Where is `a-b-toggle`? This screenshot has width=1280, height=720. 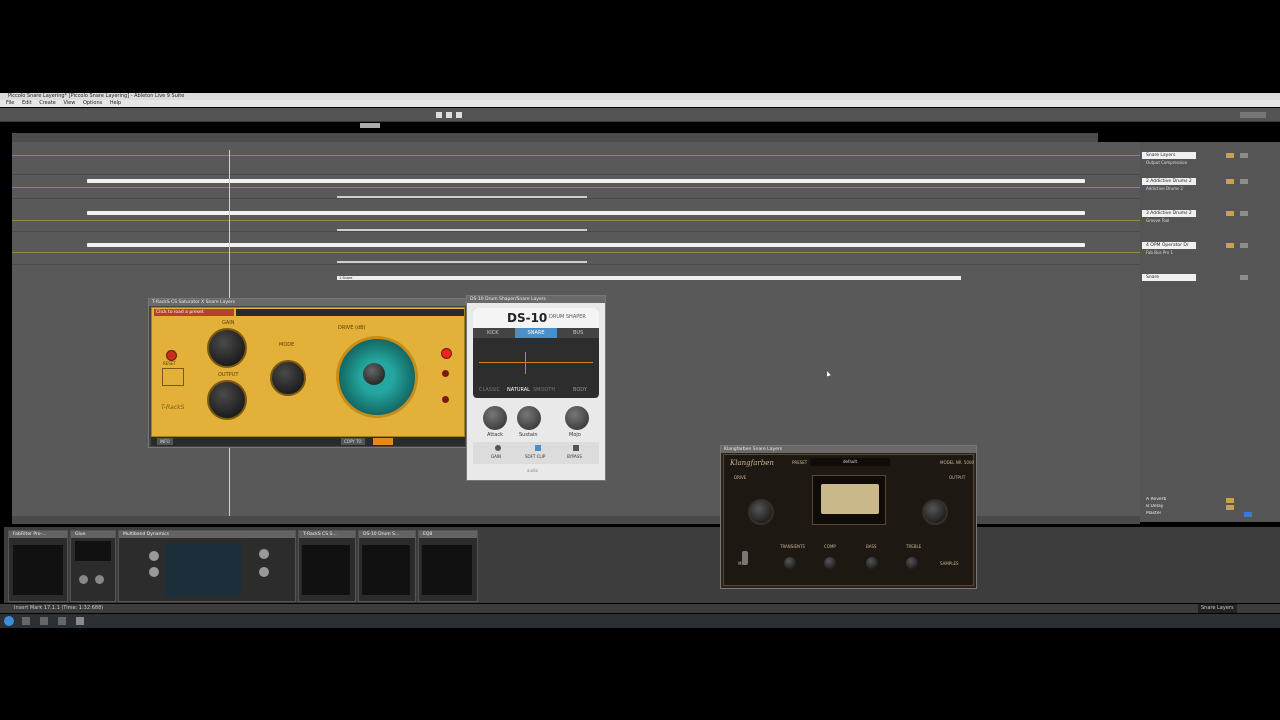
a-b-toggle is located at coordinates (383, 441).